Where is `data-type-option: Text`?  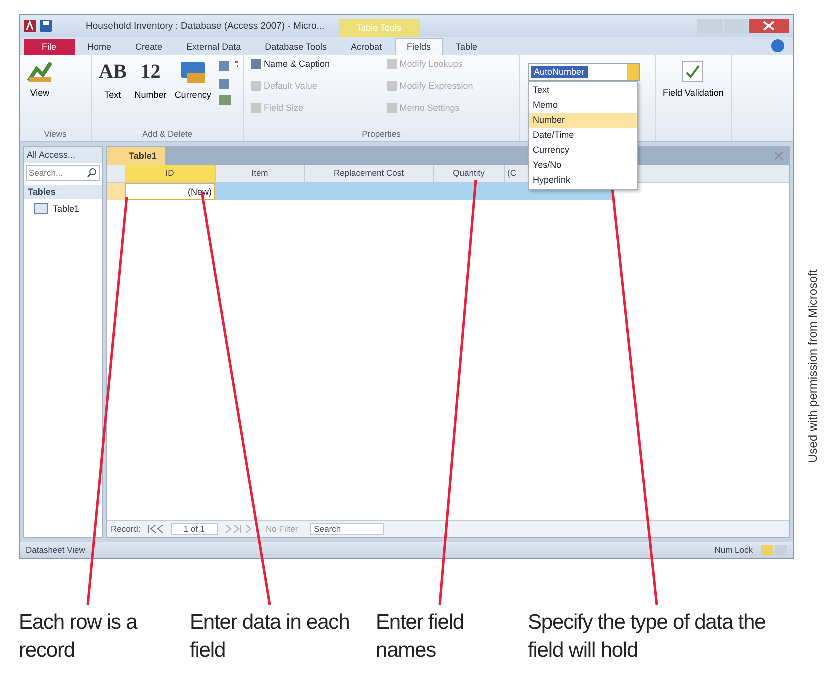 data-type-option: Text is located at coordinates (583, 90).